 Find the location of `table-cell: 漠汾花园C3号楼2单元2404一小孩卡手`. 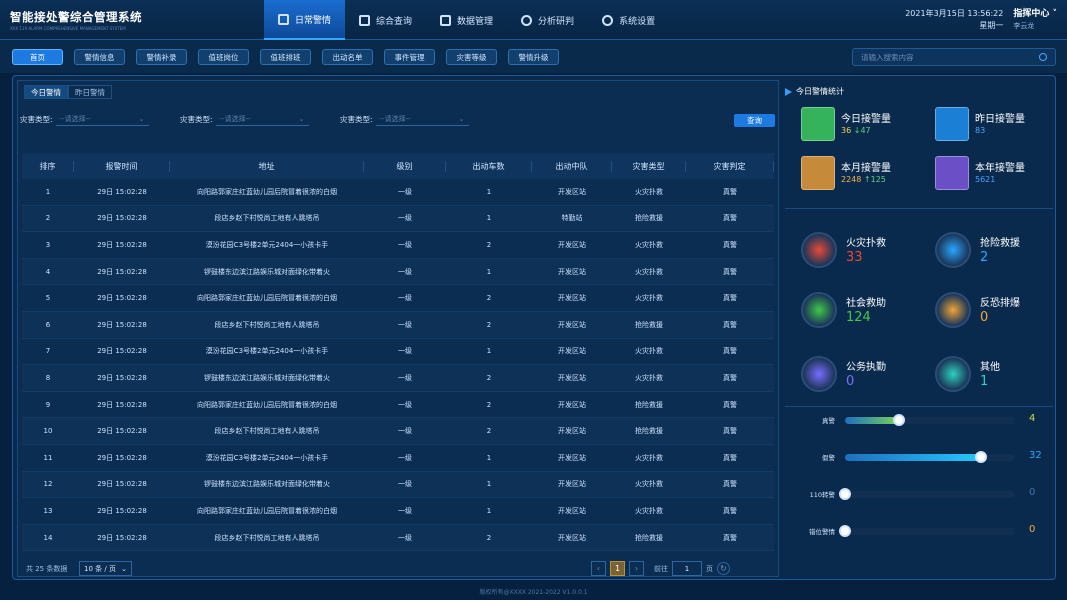

table-cell: 漠汾花园C3号楼2单元2404一小孩卡手 is located at coordinates (267, 457).